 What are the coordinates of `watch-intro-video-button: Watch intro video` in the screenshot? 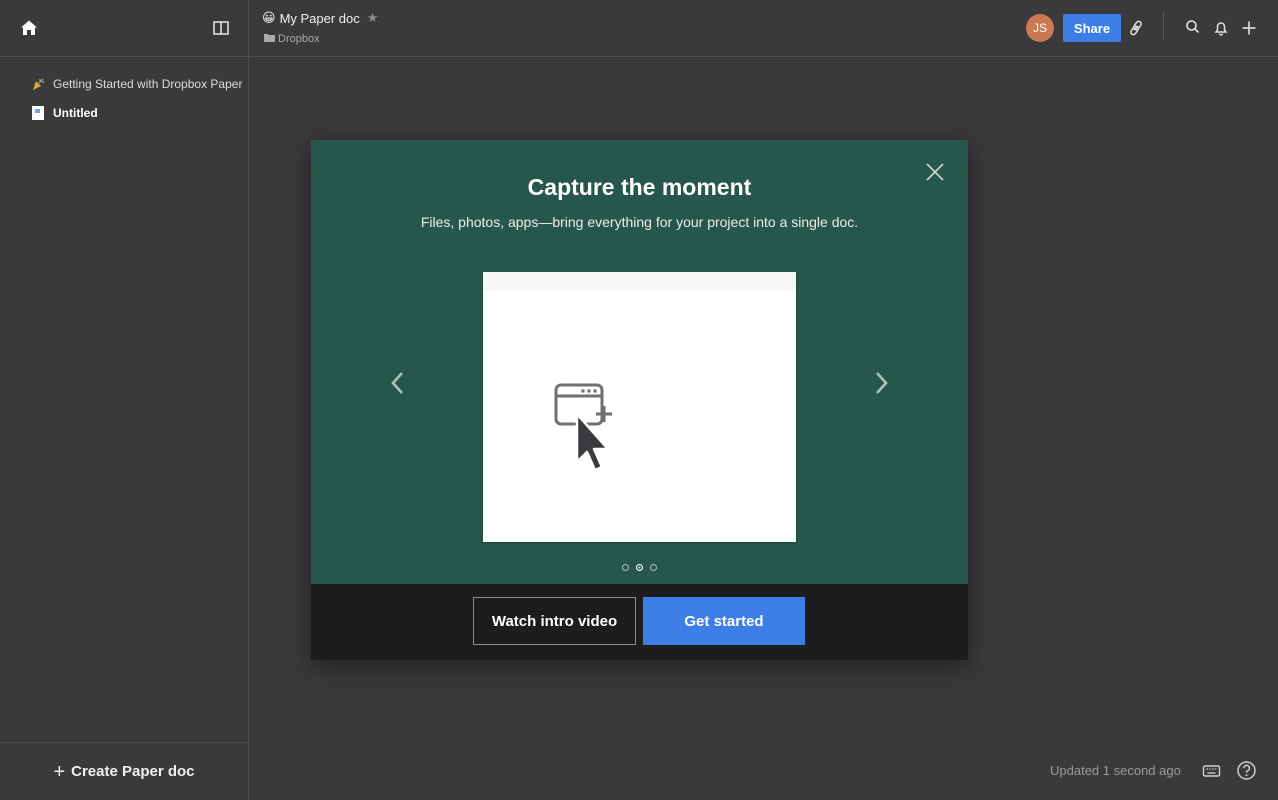 It's located at (554, 621).